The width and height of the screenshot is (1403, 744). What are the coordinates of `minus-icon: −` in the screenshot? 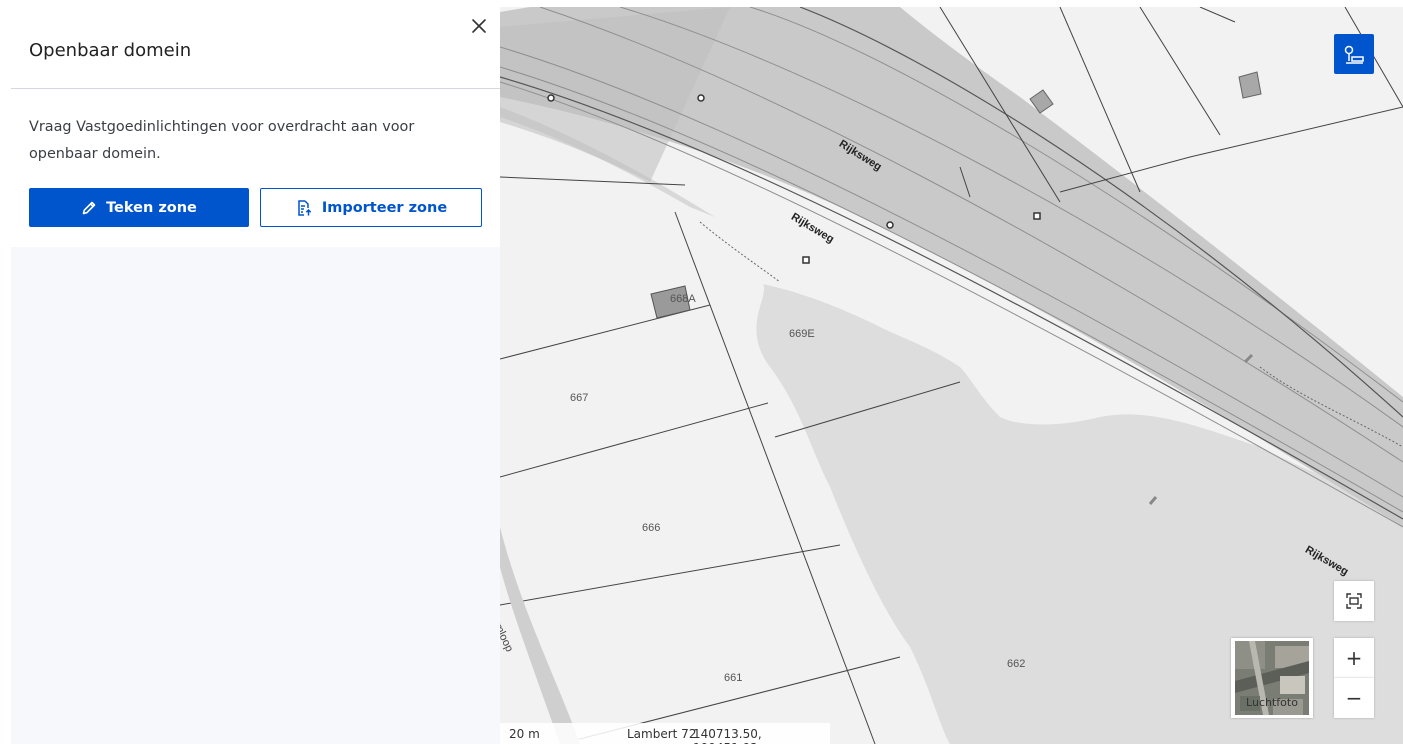 It's located at (1354, 698).